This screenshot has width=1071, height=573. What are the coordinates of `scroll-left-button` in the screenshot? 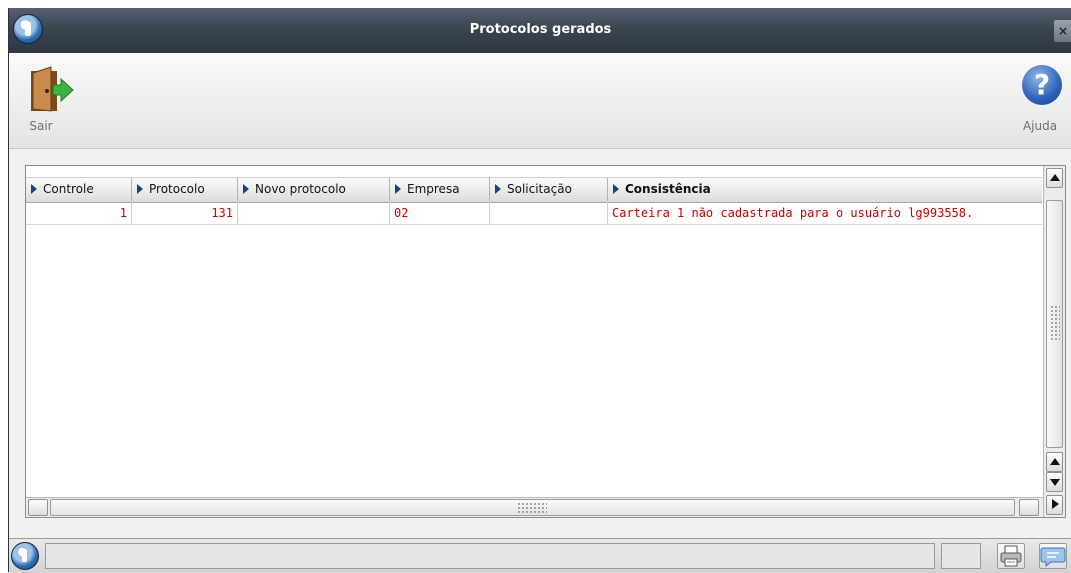 It's located at (38, 507).